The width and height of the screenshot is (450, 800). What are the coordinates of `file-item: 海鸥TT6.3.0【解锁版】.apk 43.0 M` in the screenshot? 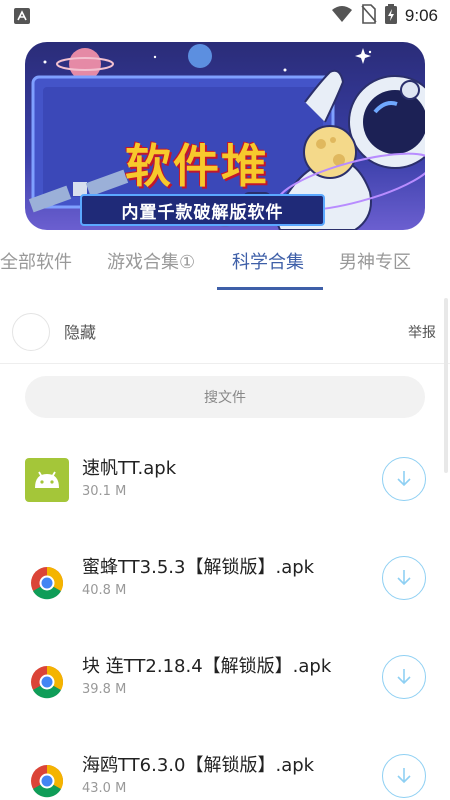 It's located at (225, 773).